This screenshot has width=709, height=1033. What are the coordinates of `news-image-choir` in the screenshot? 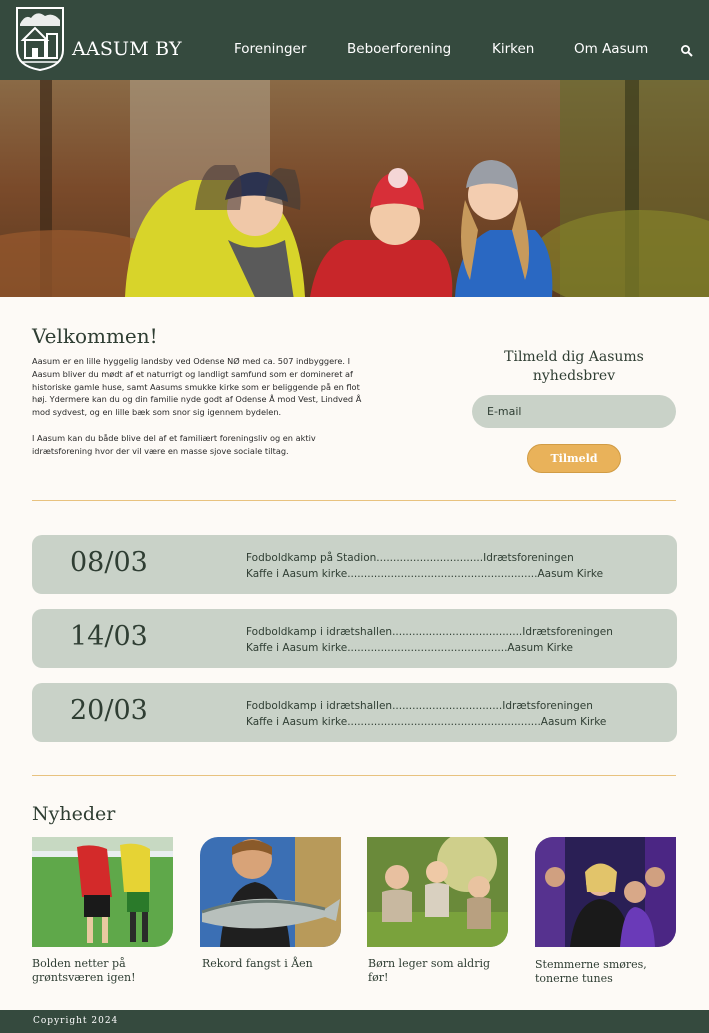 It's located at (605, 892).